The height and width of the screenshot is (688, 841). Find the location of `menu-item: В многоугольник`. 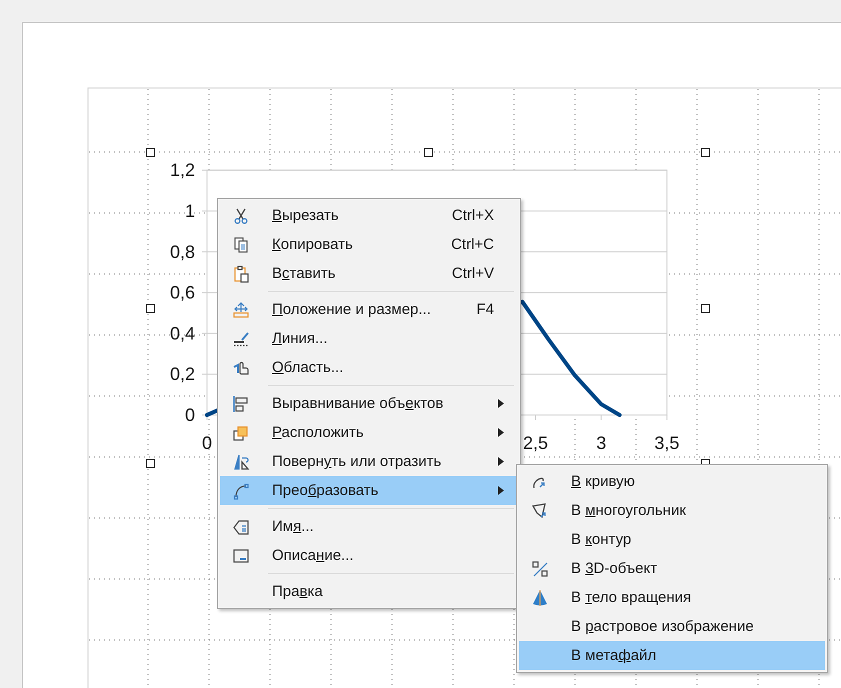

menu-item: В многоугольник is located at coordinates (672, 510).